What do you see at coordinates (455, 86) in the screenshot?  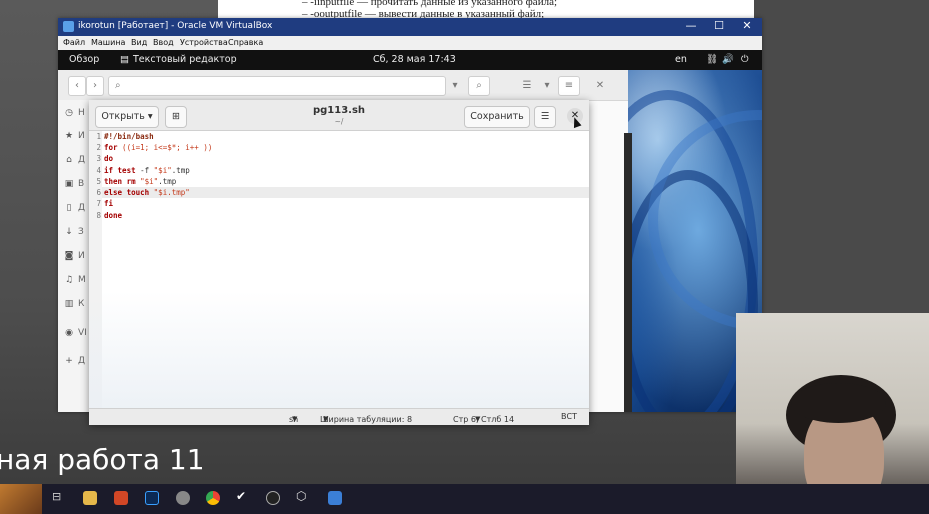 I see `dropdown-icon: ▾` at bounding box center [455, 86].